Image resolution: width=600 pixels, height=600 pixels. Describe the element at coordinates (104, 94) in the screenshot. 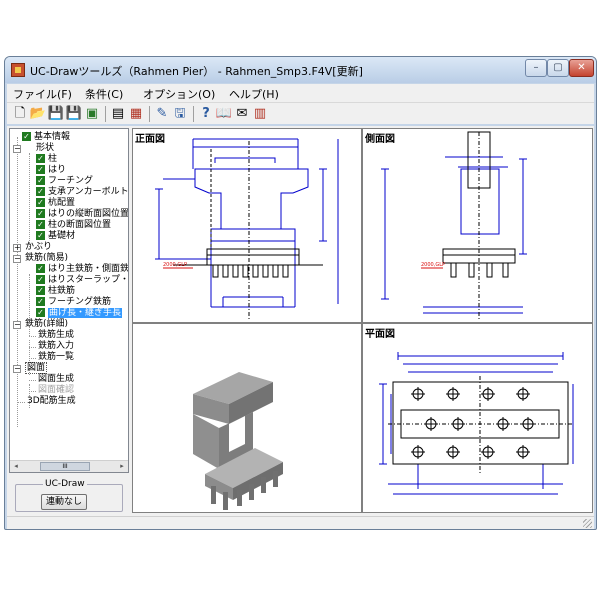

I see `menu-conditions: 条件(C)` at that location.